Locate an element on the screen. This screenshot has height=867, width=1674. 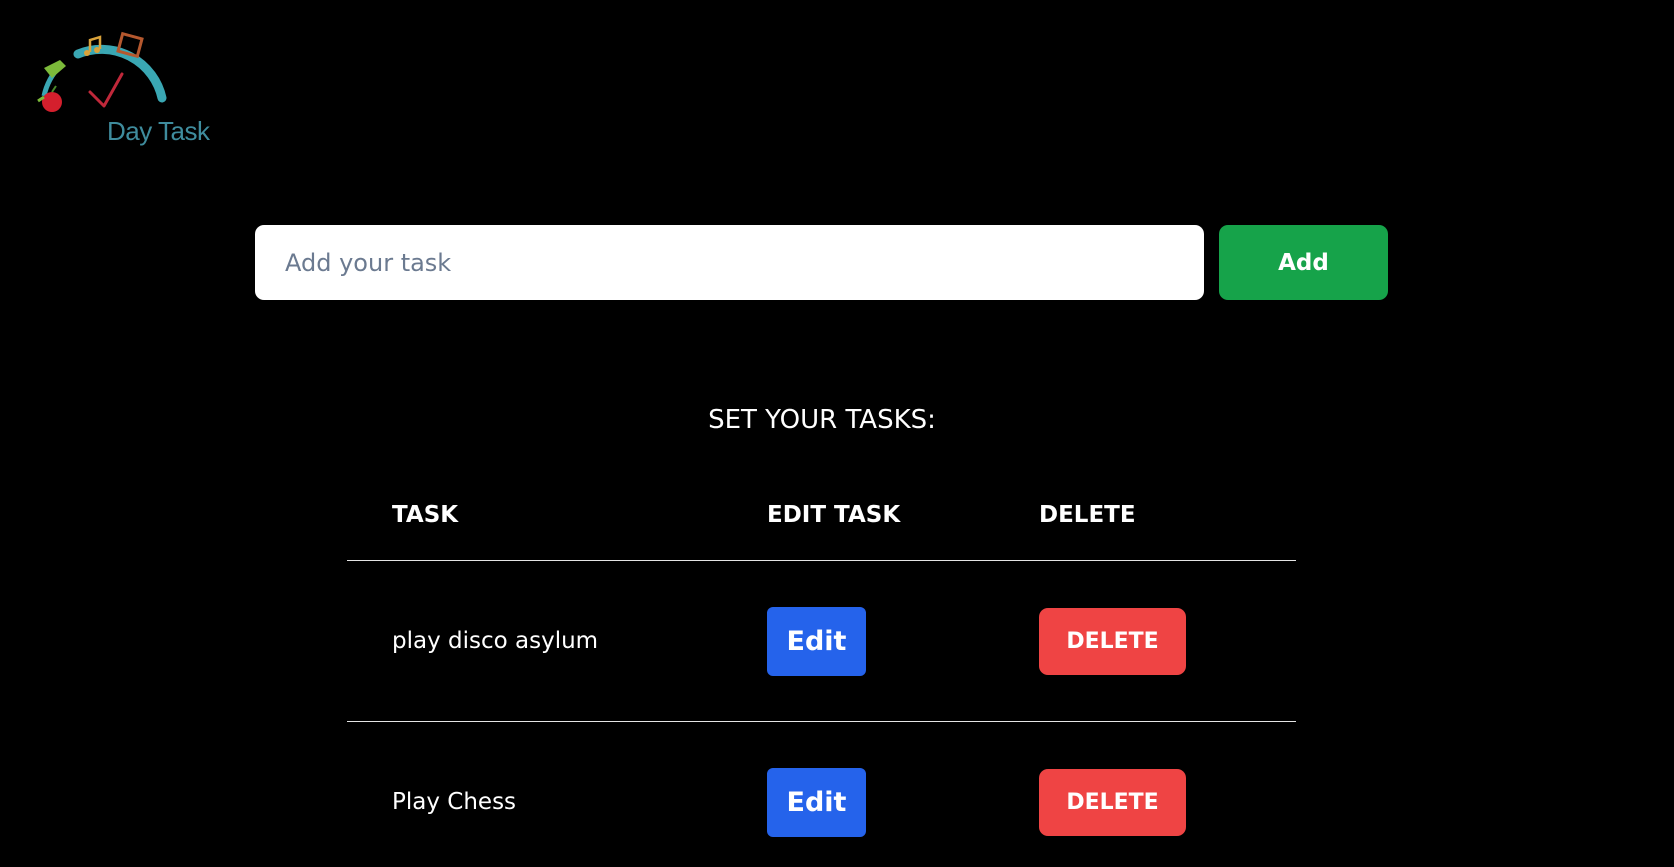
task-input is located at coordinates (729, 262).